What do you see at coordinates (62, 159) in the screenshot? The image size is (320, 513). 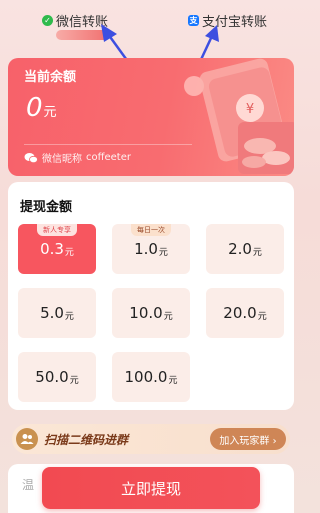 I see `nickname-label: 微信昵称` at bounding box center [62, 159].